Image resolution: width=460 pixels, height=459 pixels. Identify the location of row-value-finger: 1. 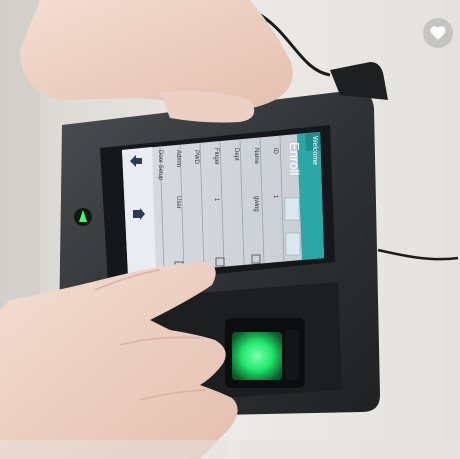
(216, 200).